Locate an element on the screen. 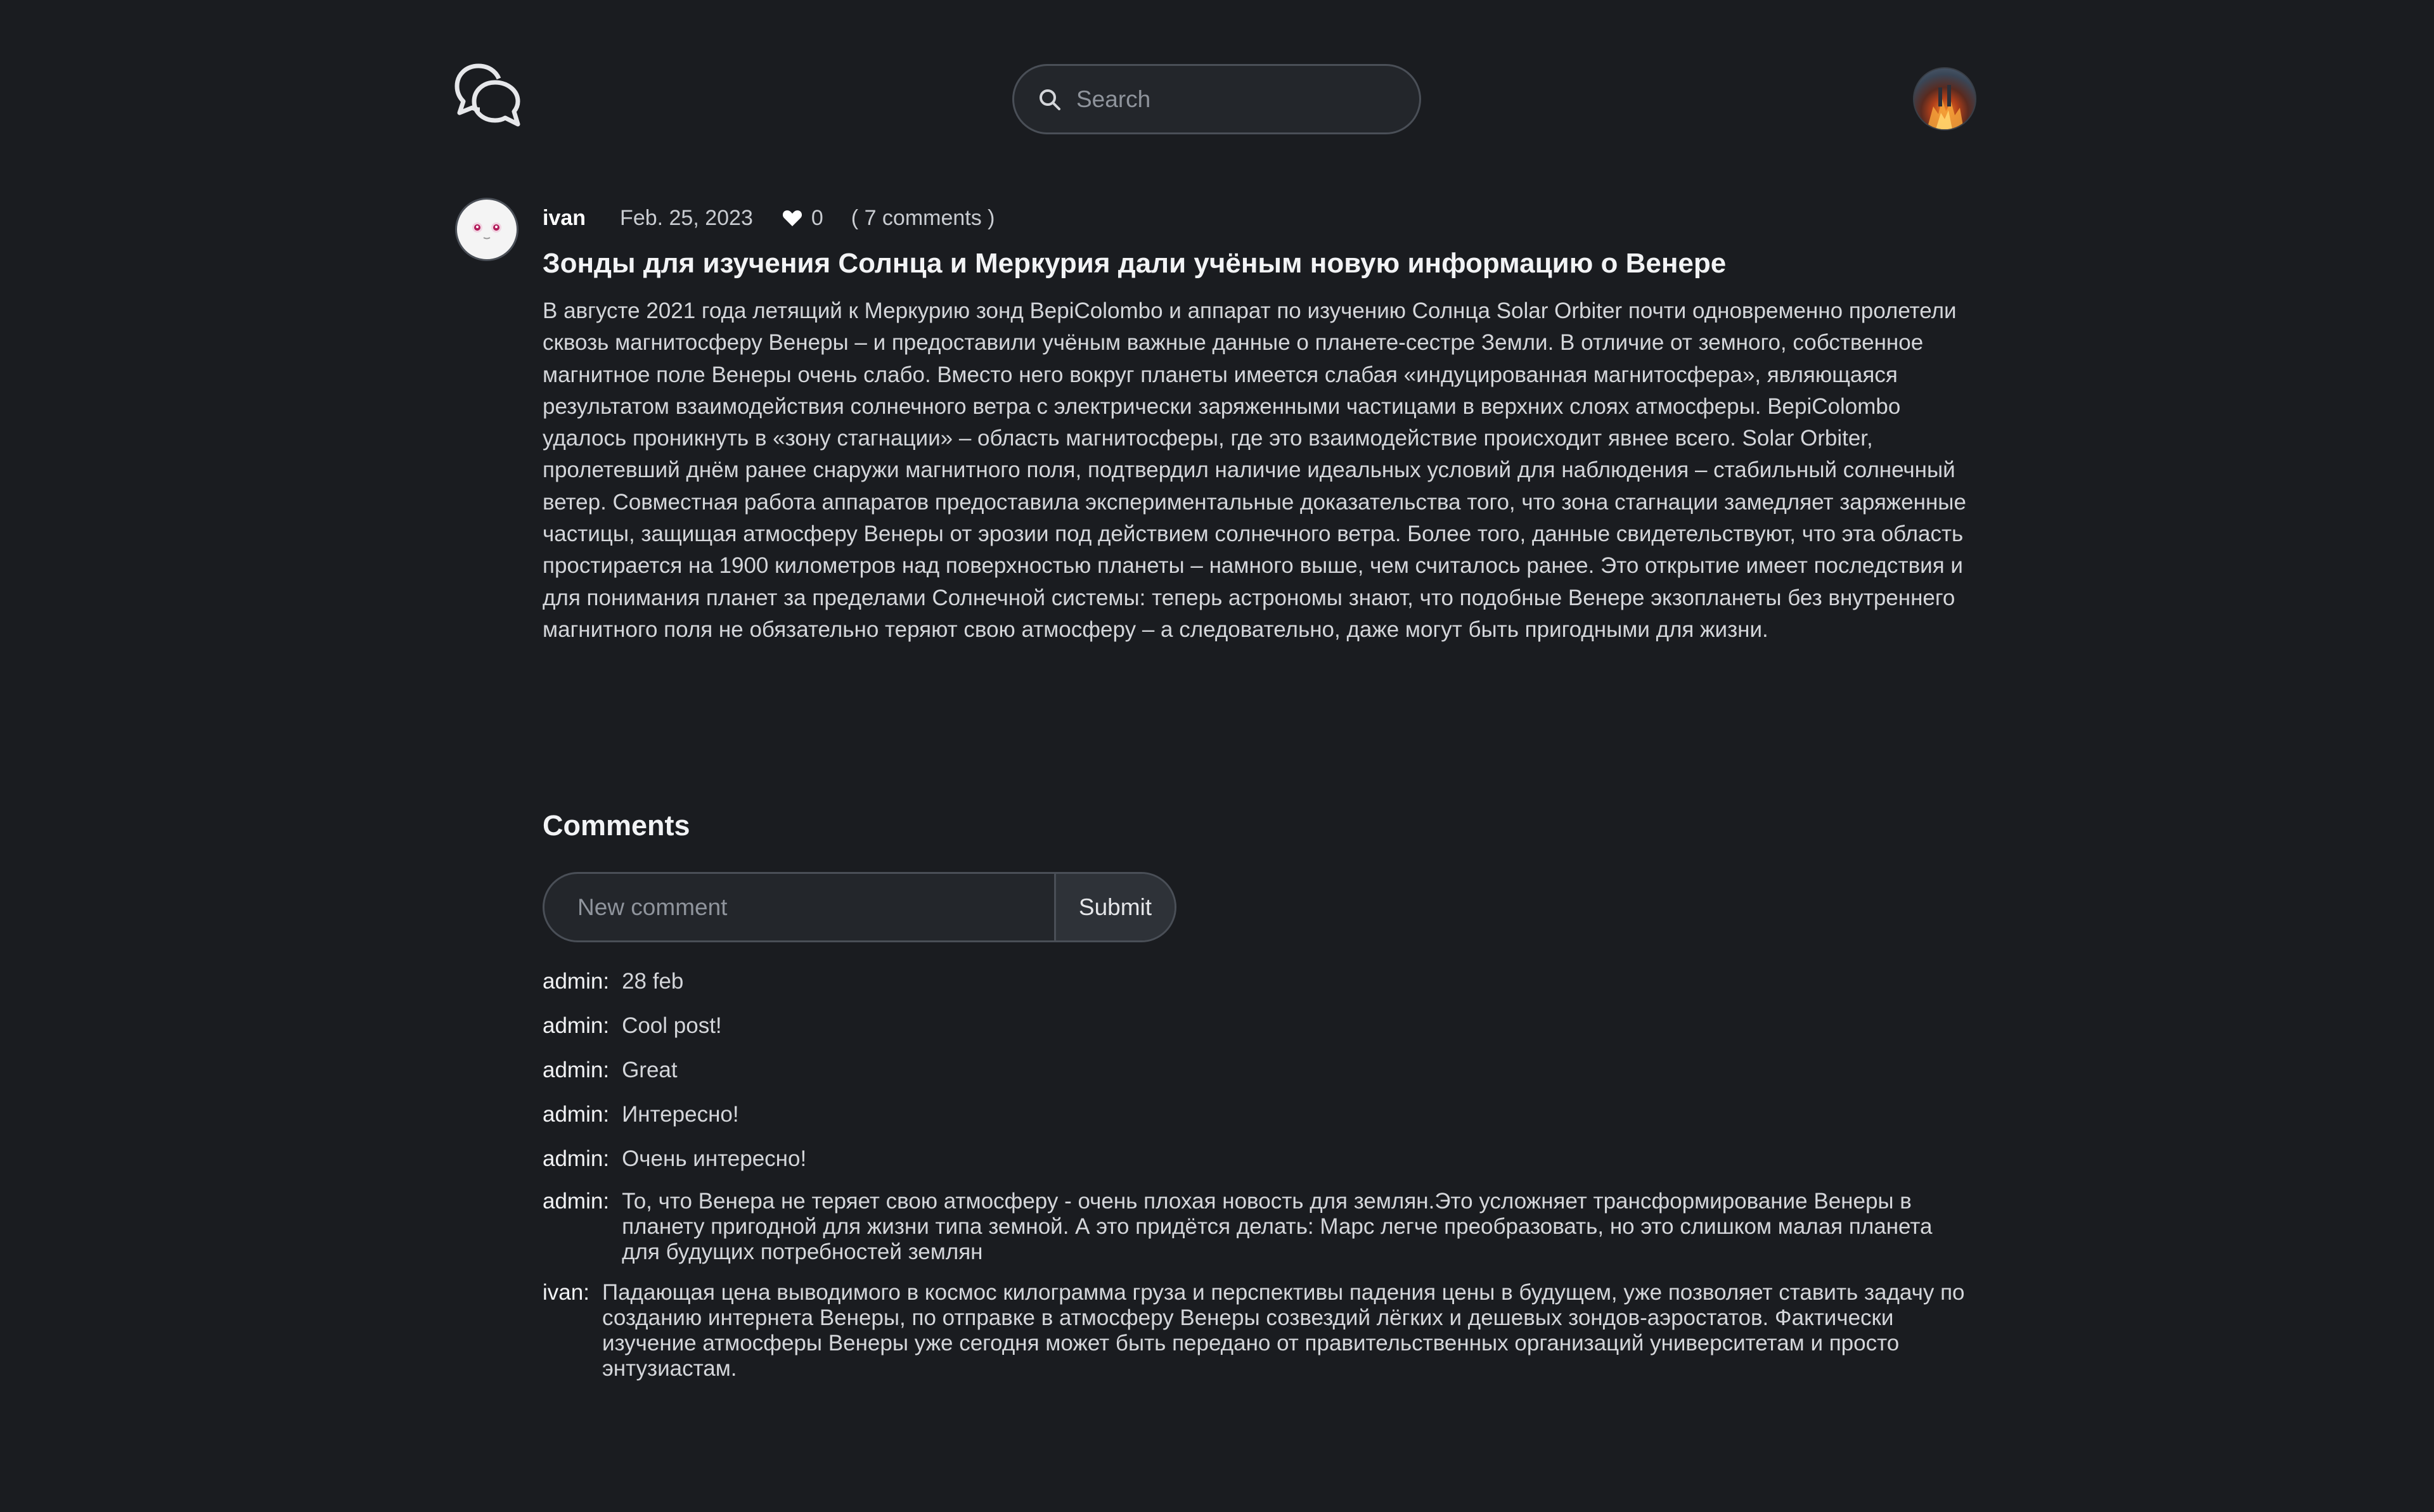 This screenshot has width=2434, height=1512. comment-item: admin: 28 feb is located at coordinates (1259, 982).